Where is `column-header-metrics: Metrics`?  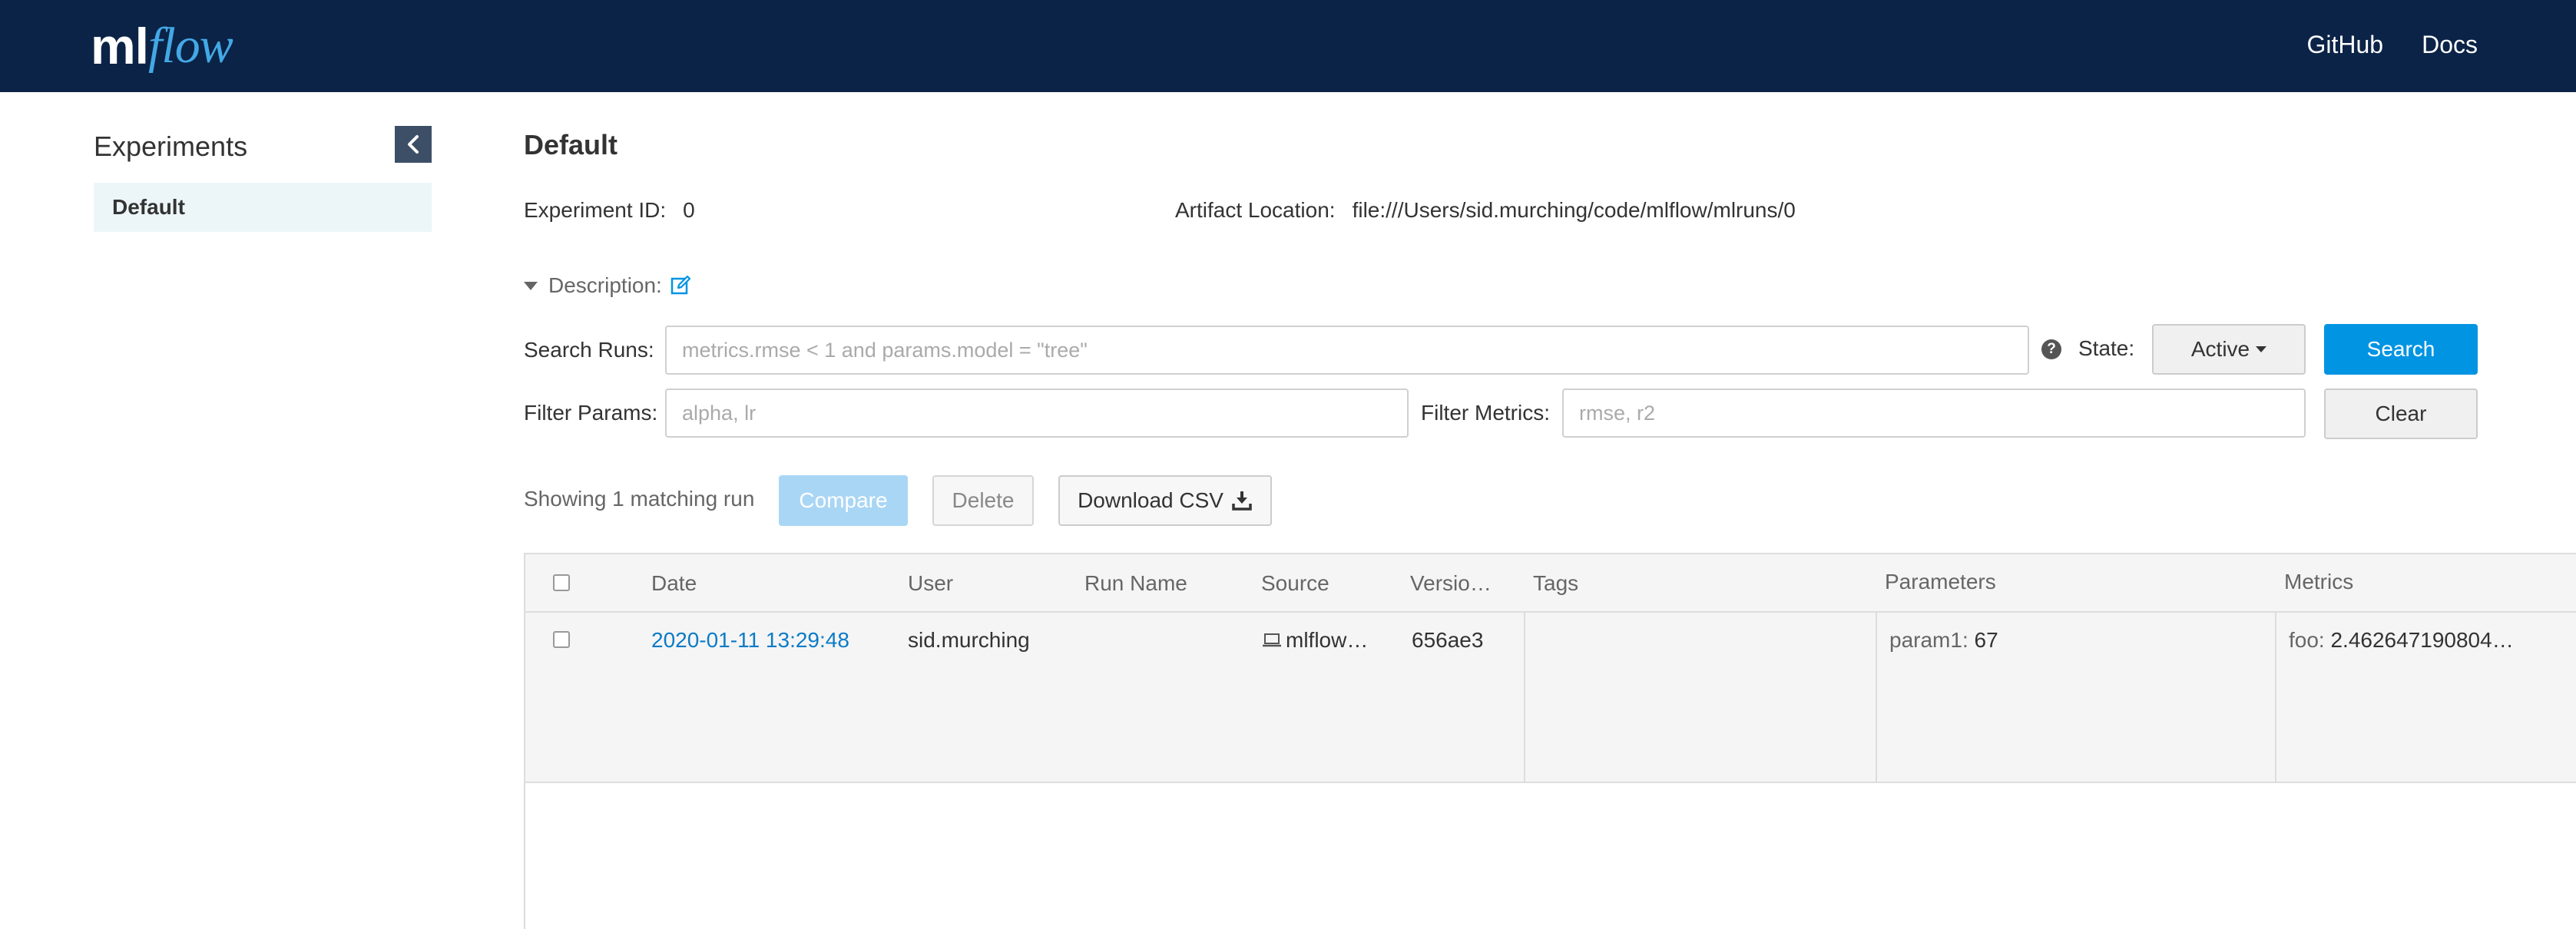
column-header-metrics: Metrics is located at coordinates (2319, 581).